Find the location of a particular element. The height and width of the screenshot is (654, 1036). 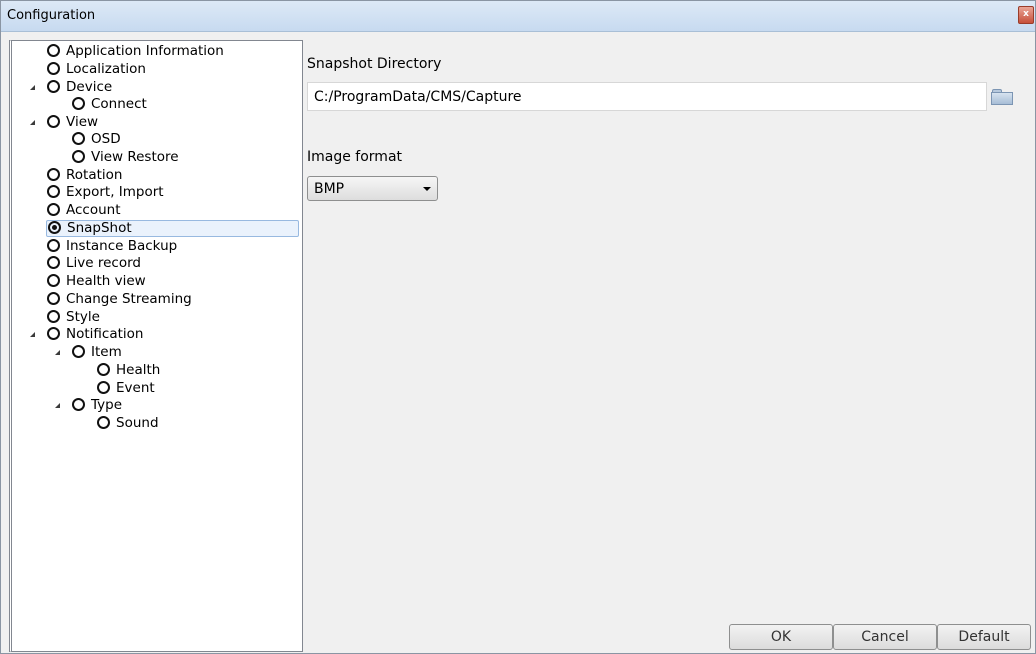

tree-item-localization: Localization is located at coordinates (96, 69).